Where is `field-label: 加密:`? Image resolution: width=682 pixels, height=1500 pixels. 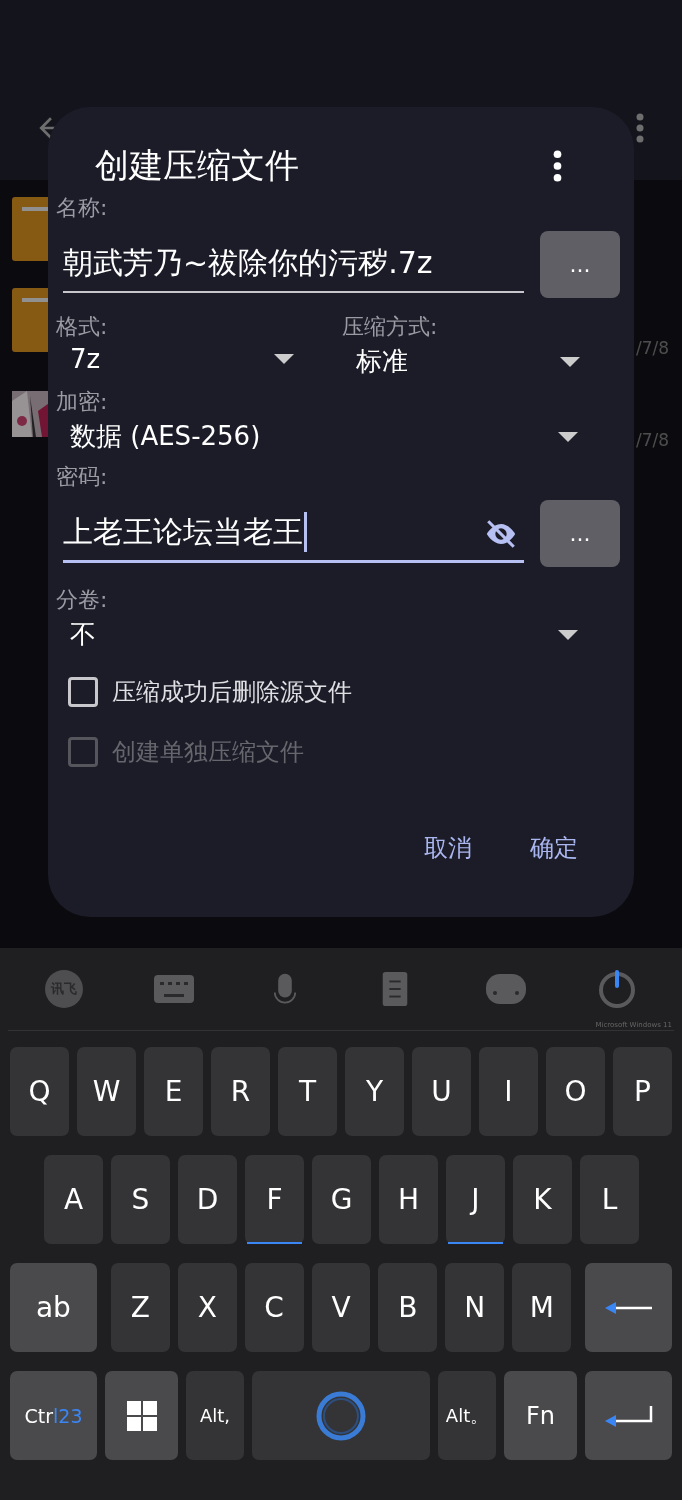 field-label: 加密: is located at coordinates (82, 402).